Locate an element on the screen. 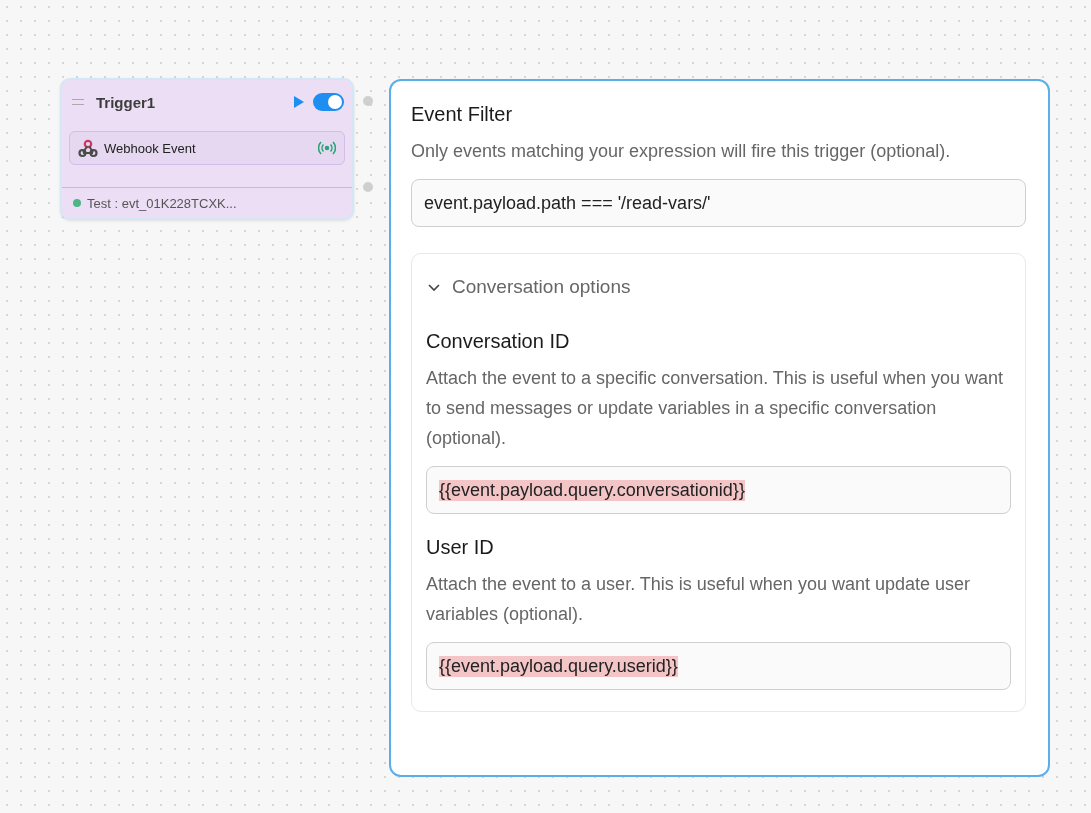 The image size is (1091, 813). enable-toggle is located at coordinates (328, 102).